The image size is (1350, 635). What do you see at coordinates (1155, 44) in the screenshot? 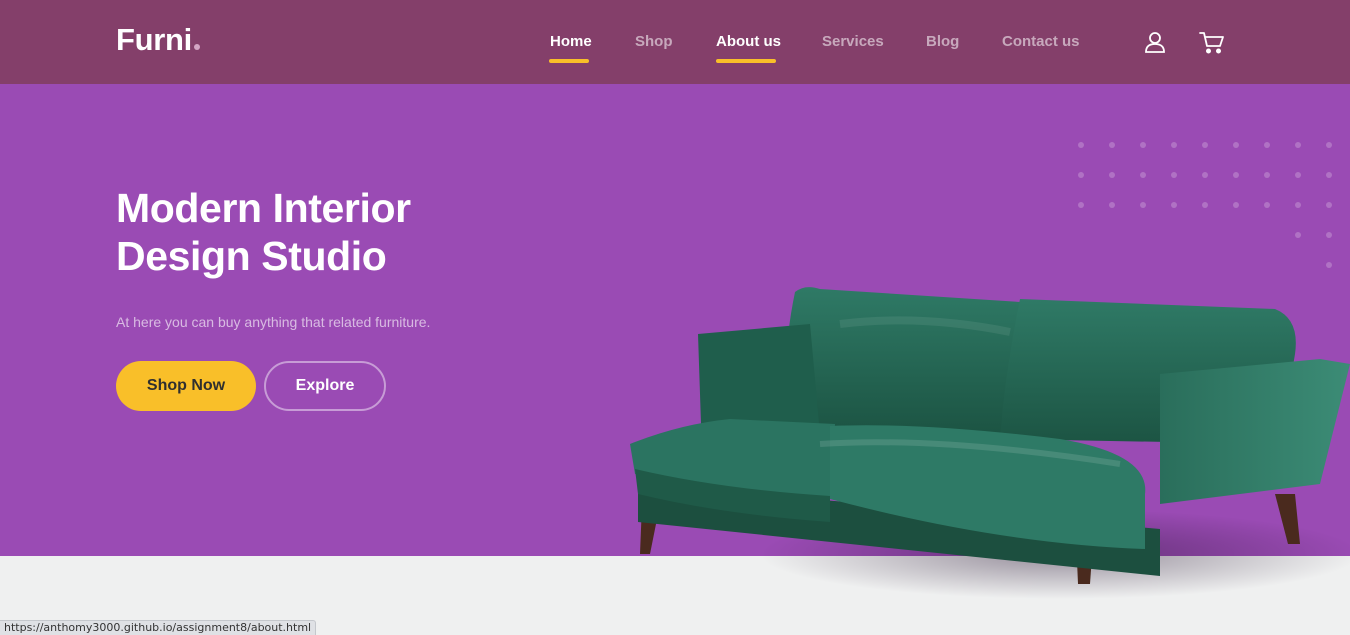
I see `user-icon` at bounding box center [1155, 44].